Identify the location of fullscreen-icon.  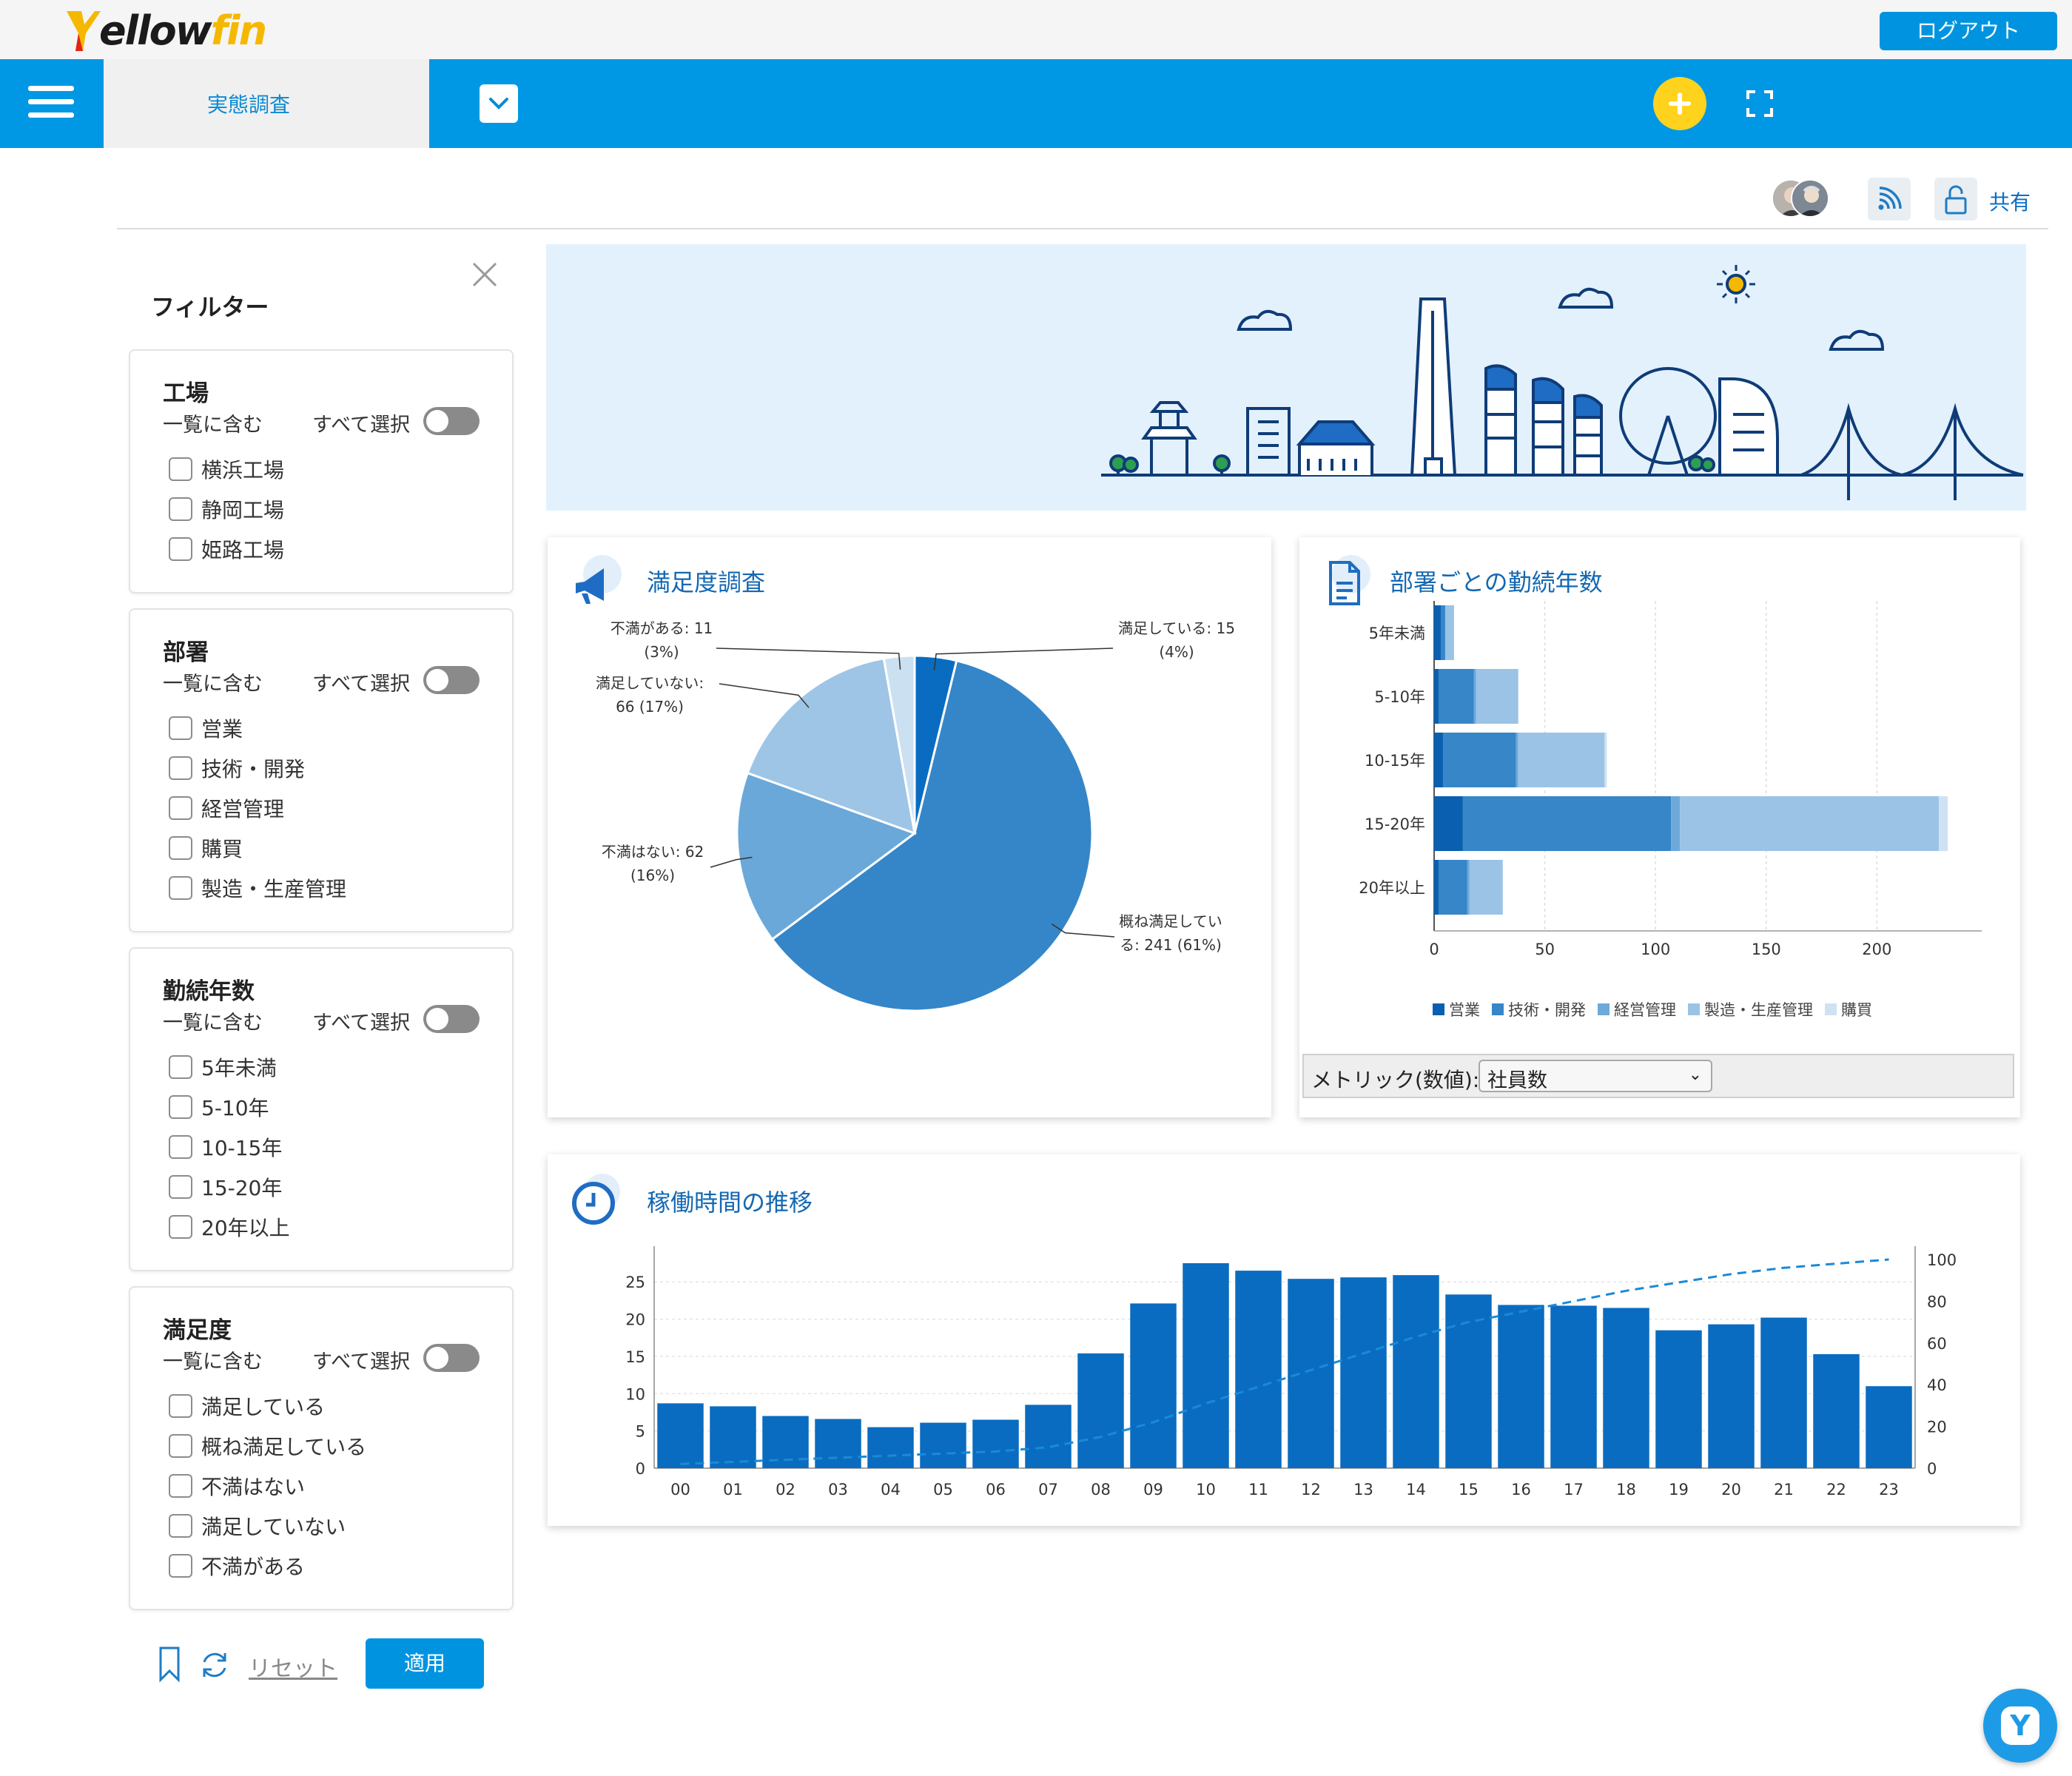
(1759, 103).